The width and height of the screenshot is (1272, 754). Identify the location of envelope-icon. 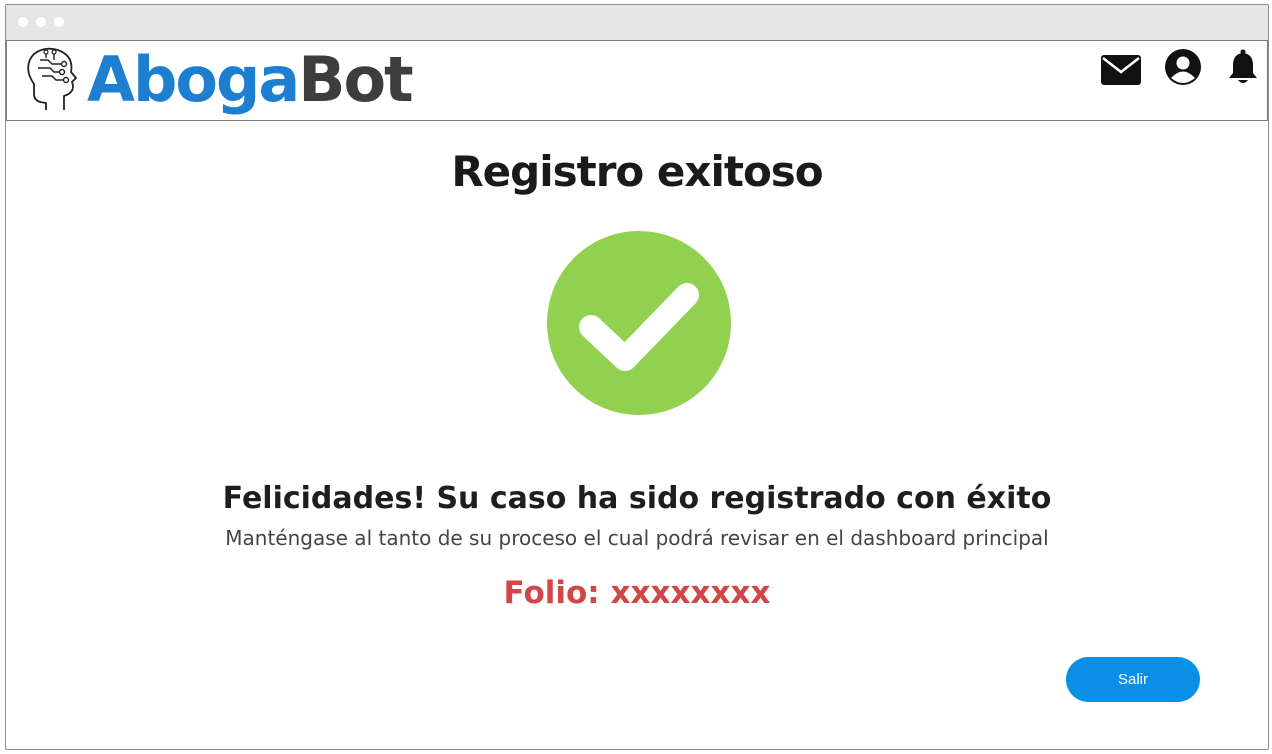
(1121, 70).